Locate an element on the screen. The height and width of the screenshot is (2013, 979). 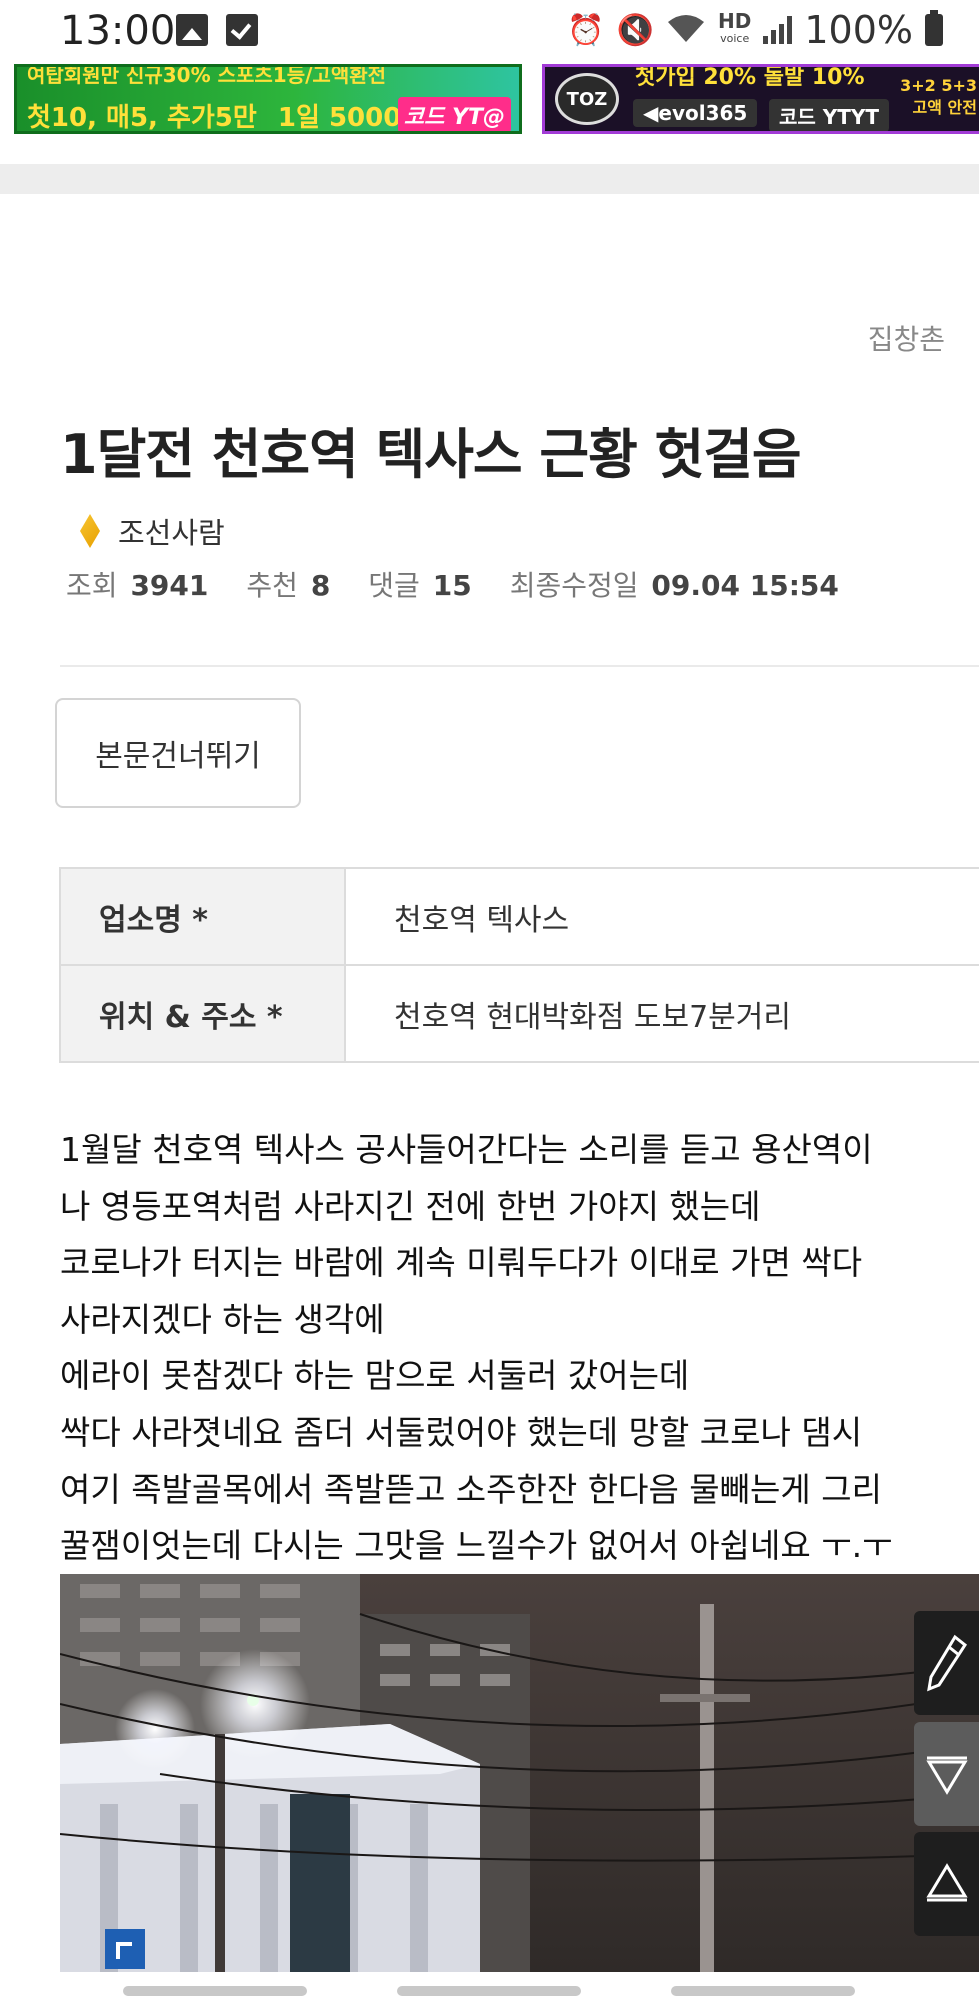
table-row: 업소명 * 천호역 텍사스 is located at coordinates (519, 916).